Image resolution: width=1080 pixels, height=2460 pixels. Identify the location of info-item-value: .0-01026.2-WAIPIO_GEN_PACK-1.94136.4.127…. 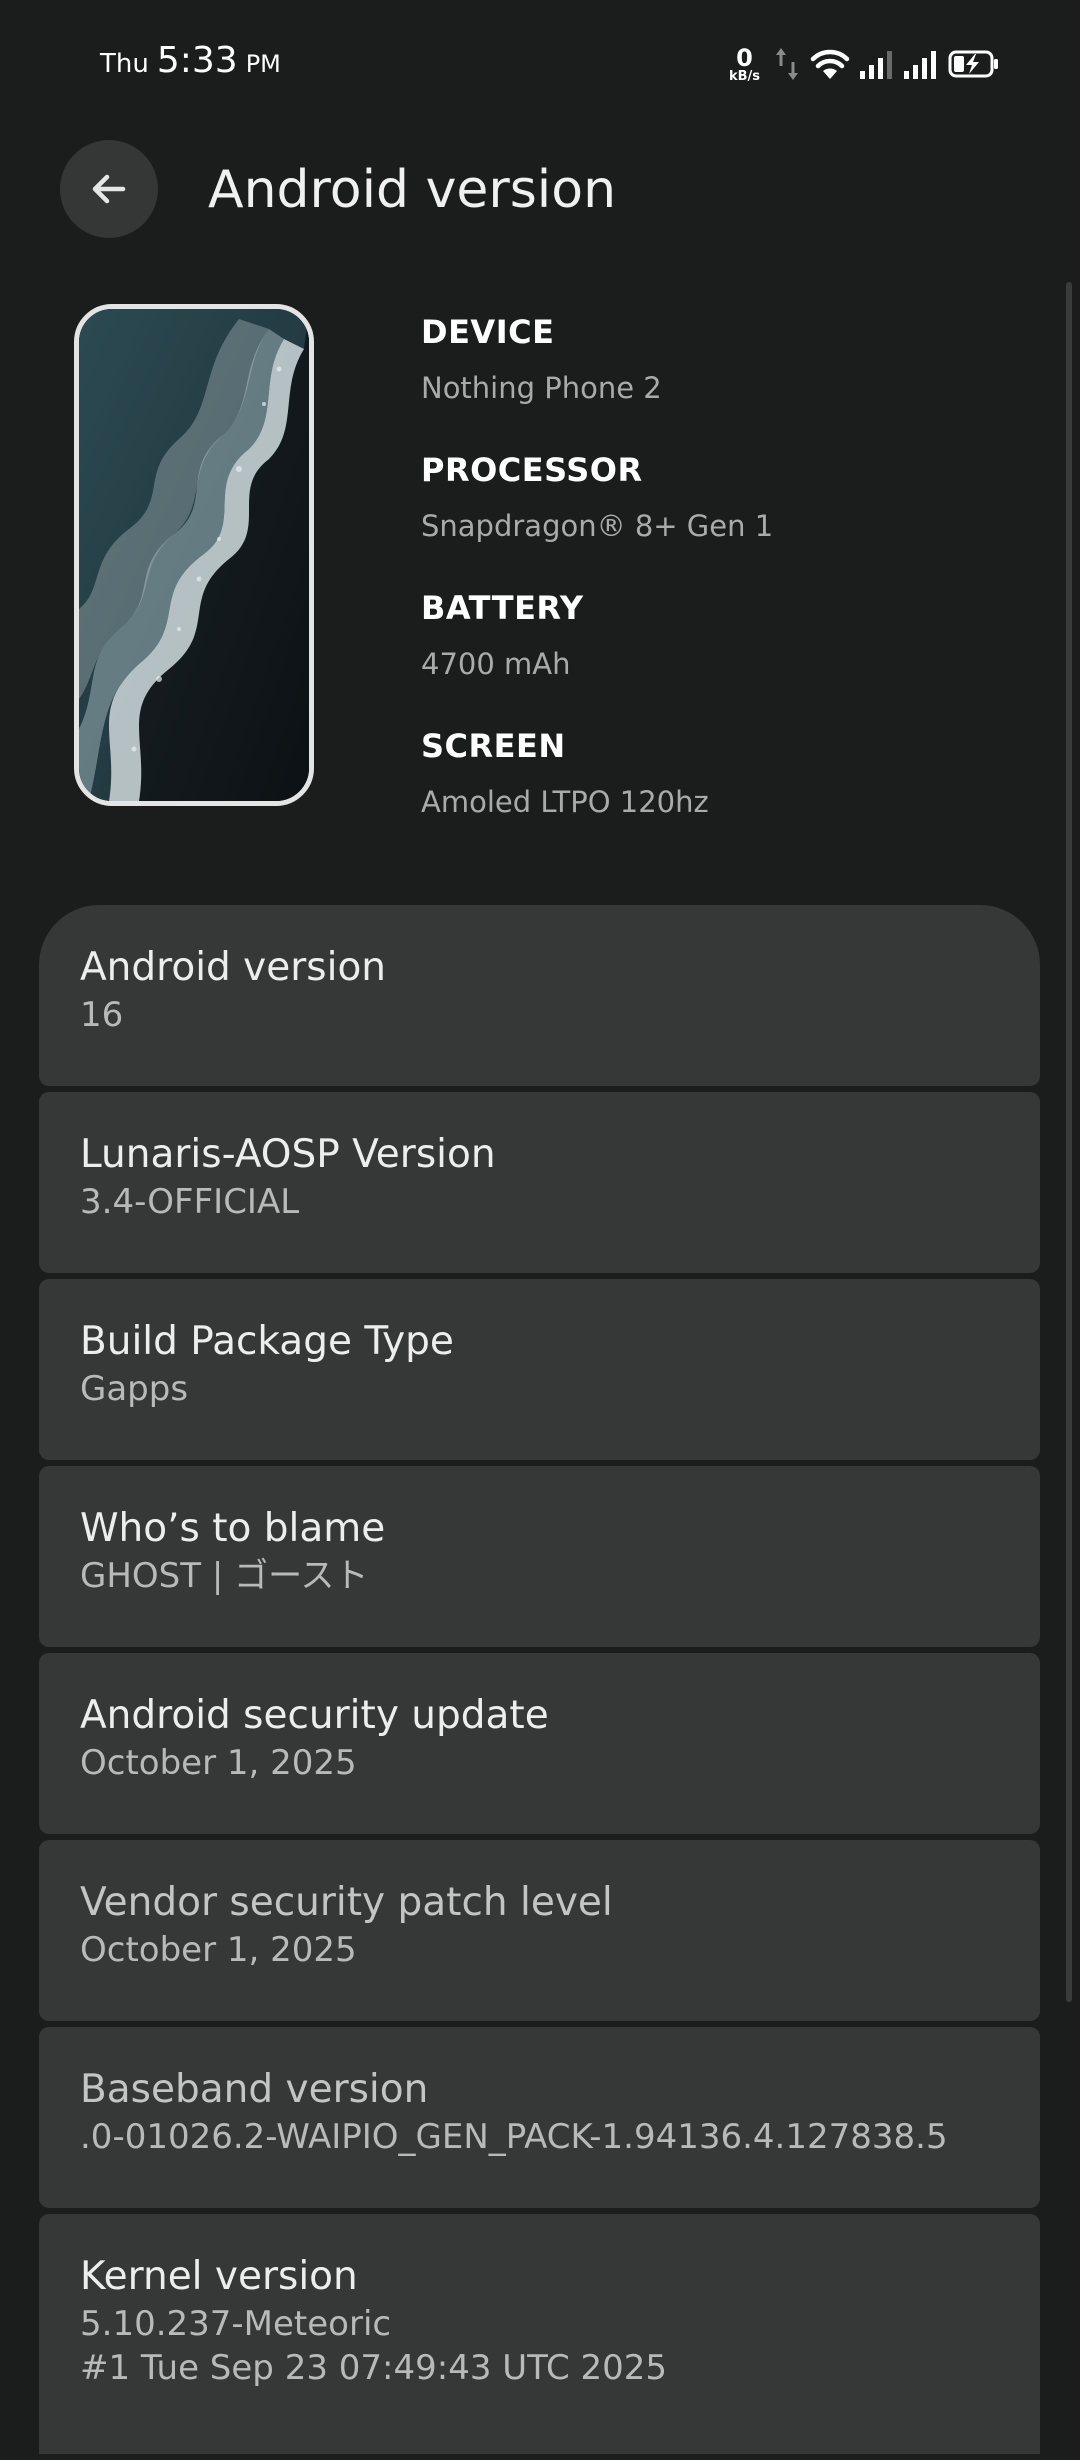
(514, 2137).